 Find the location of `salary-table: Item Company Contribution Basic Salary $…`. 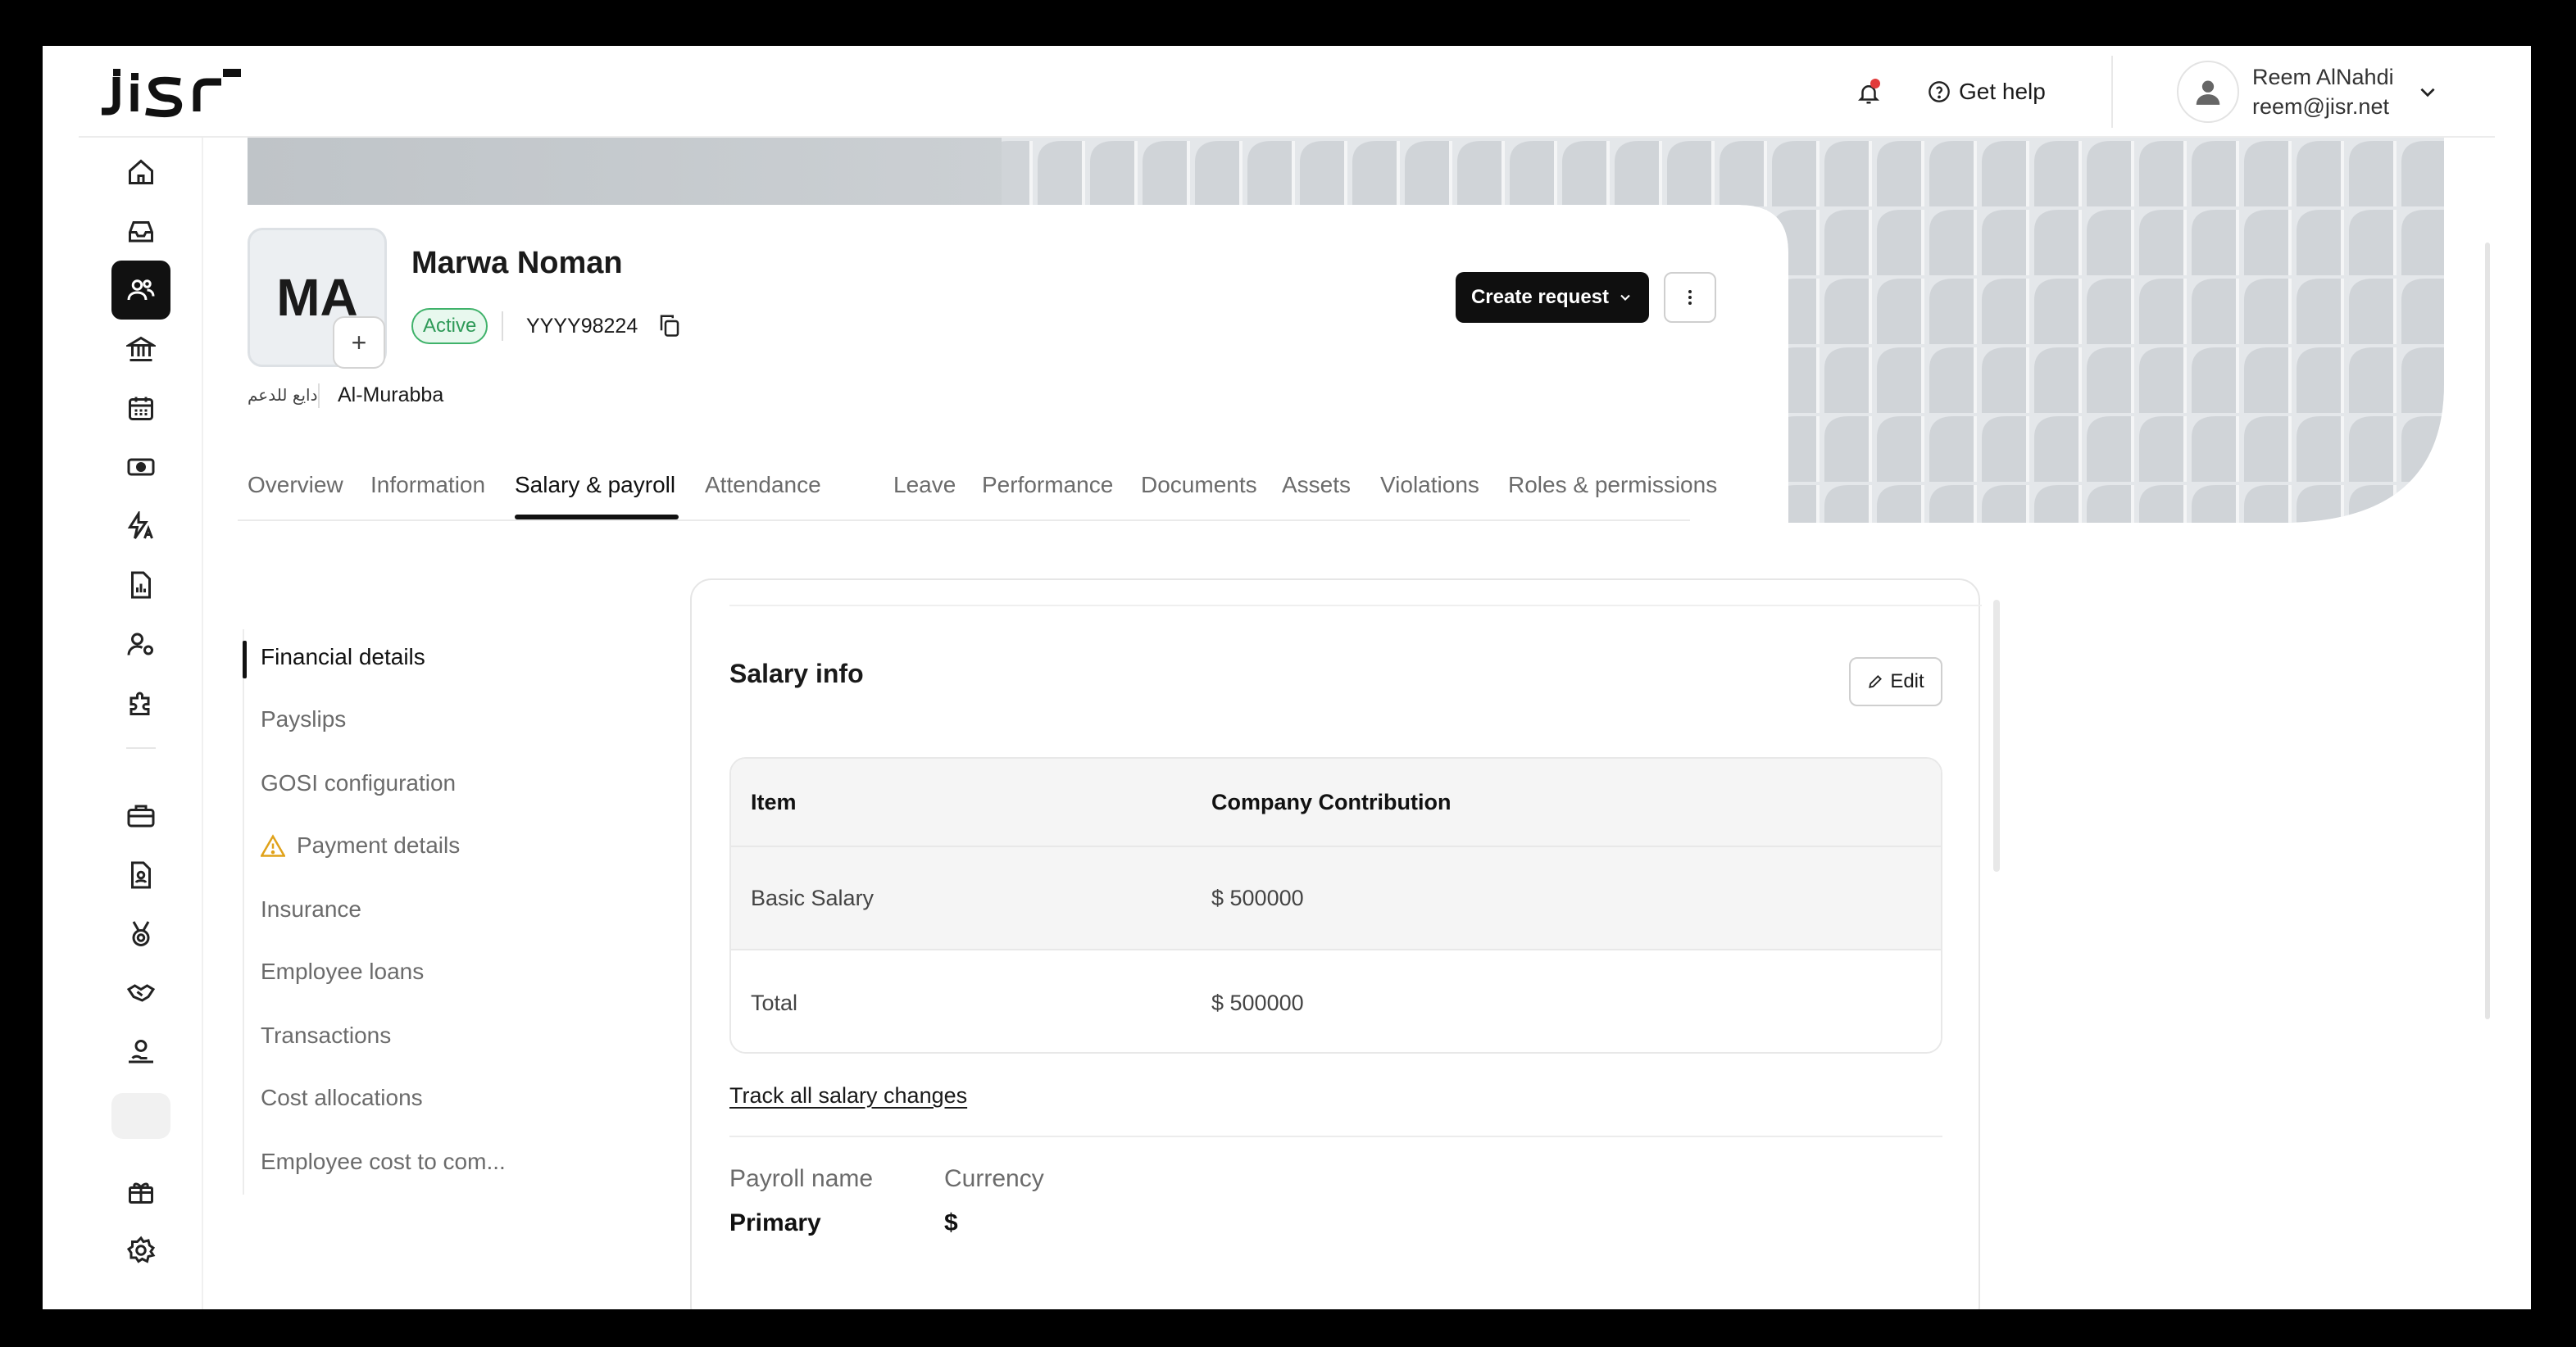

salary-table: Item Company Contribution Basic Salary $… is located at coordinates (1335, 905).